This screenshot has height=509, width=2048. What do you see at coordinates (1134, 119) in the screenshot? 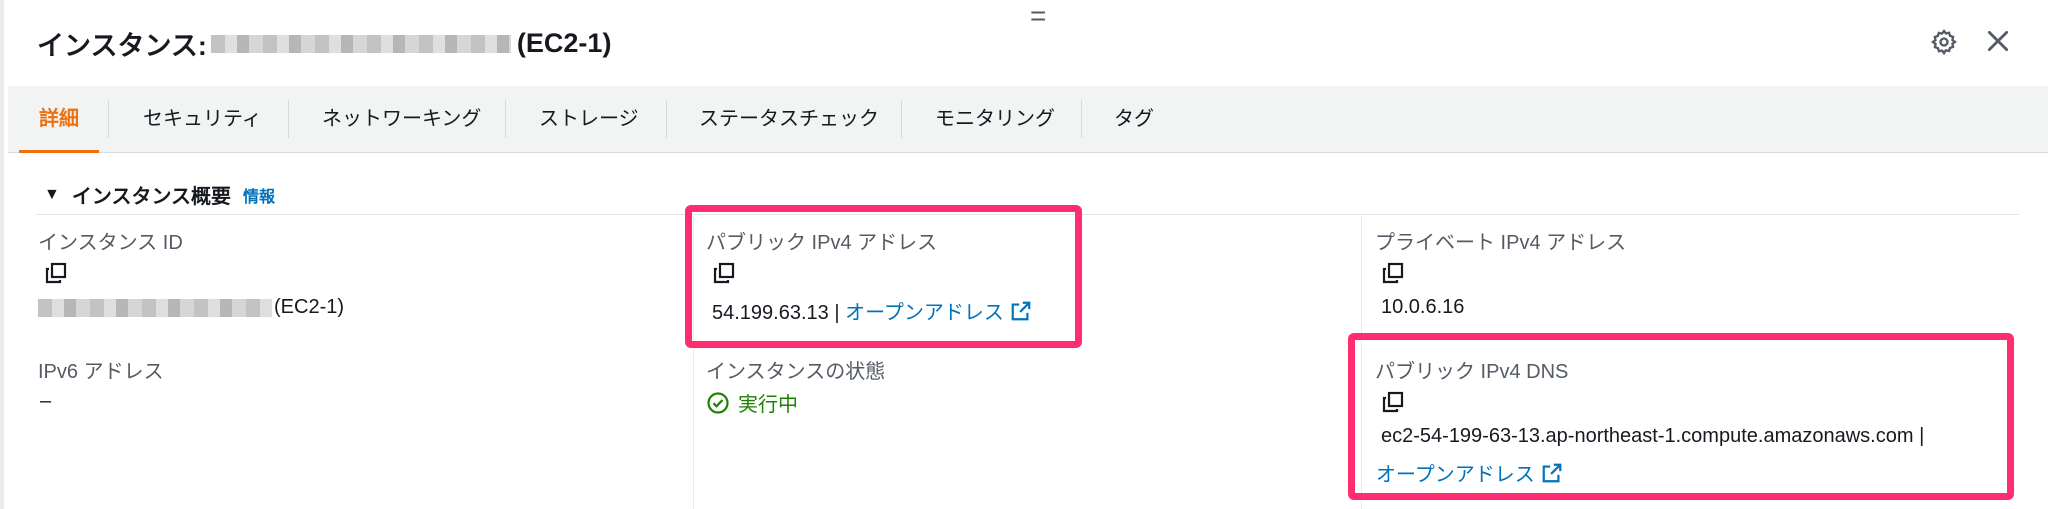
I see `tab-tags: タグ` at bounding box center [1134, 119].